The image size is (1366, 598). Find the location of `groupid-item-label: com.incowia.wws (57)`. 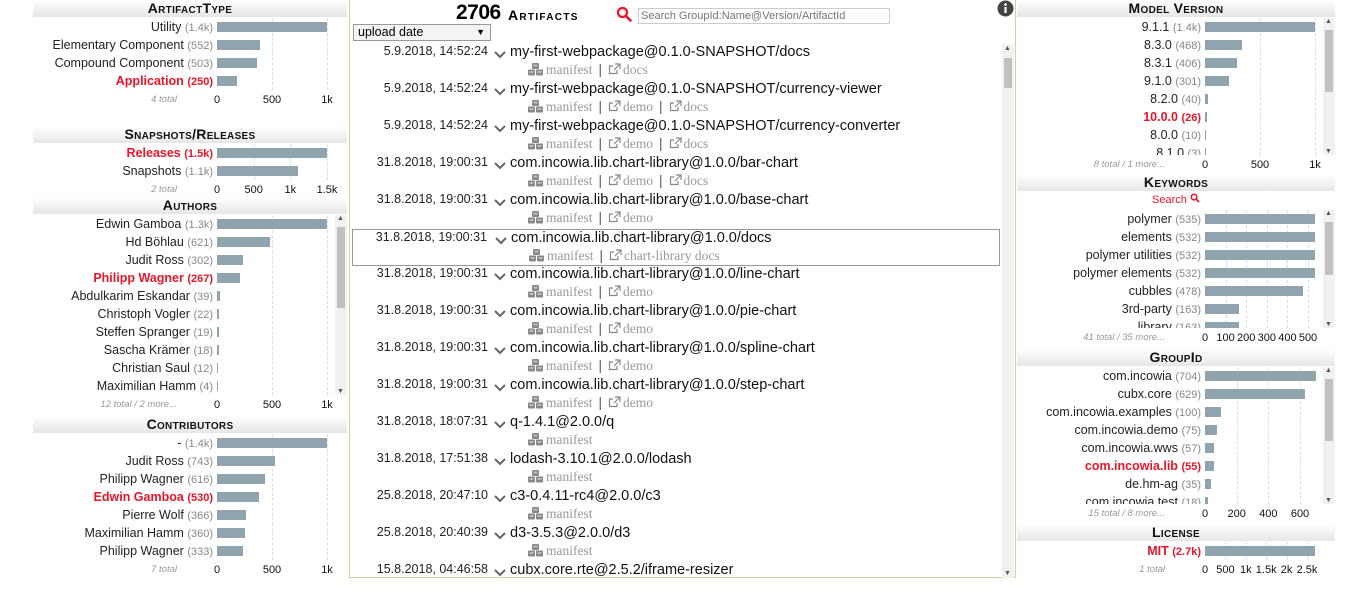

groupid-item-label: com.incowia.wws (57) is located at coordinates (1141, 448).